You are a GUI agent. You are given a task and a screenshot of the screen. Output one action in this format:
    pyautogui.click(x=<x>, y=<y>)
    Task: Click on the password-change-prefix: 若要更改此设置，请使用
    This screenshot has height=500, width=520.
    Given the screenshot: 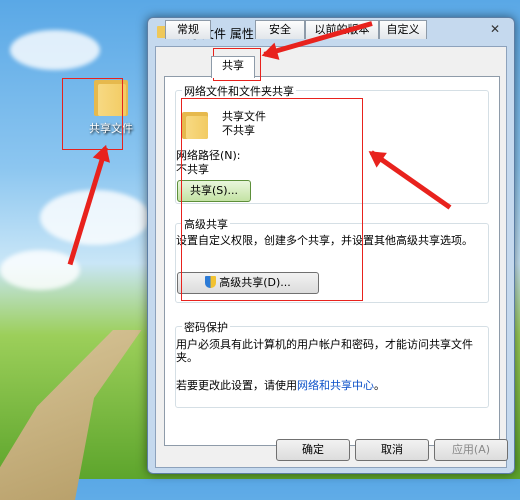 What is the action you would take?
    pyautogui.click(x=236, y=385)
    